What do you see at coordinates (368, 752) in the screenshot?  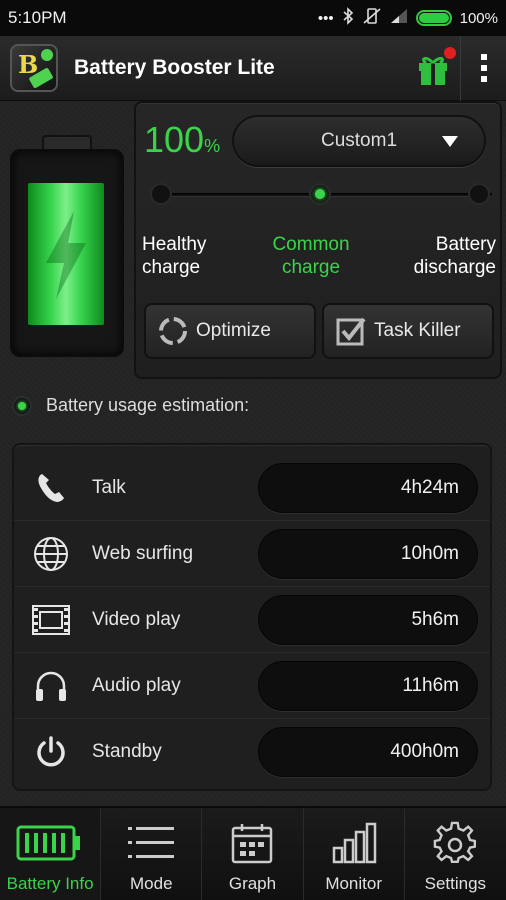 I see `usage-value: 400h0m` at bounding box center [368, 752].